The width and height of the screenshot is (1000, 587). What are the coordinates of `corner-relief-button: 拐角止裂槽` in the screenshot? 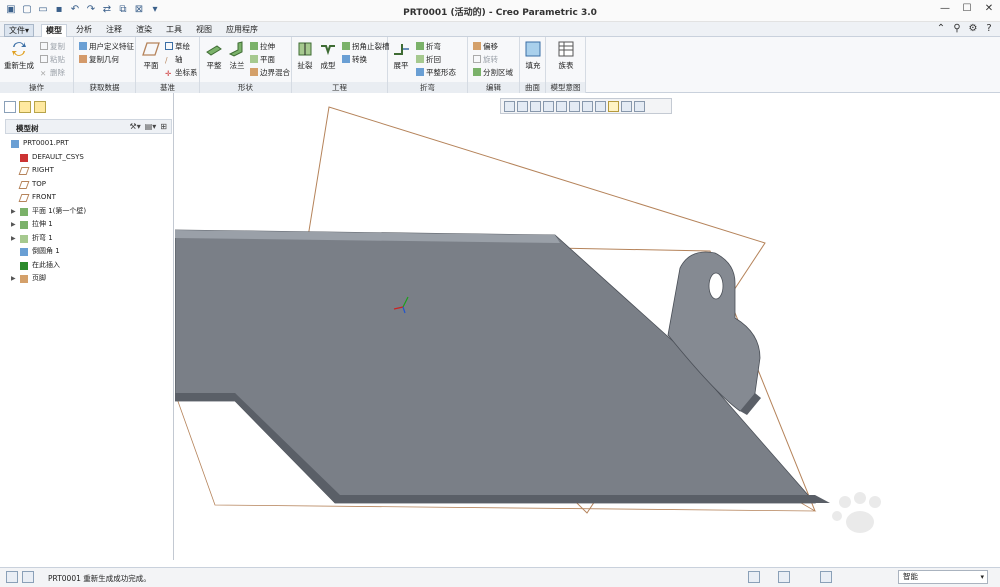 It's located at (366, 46).